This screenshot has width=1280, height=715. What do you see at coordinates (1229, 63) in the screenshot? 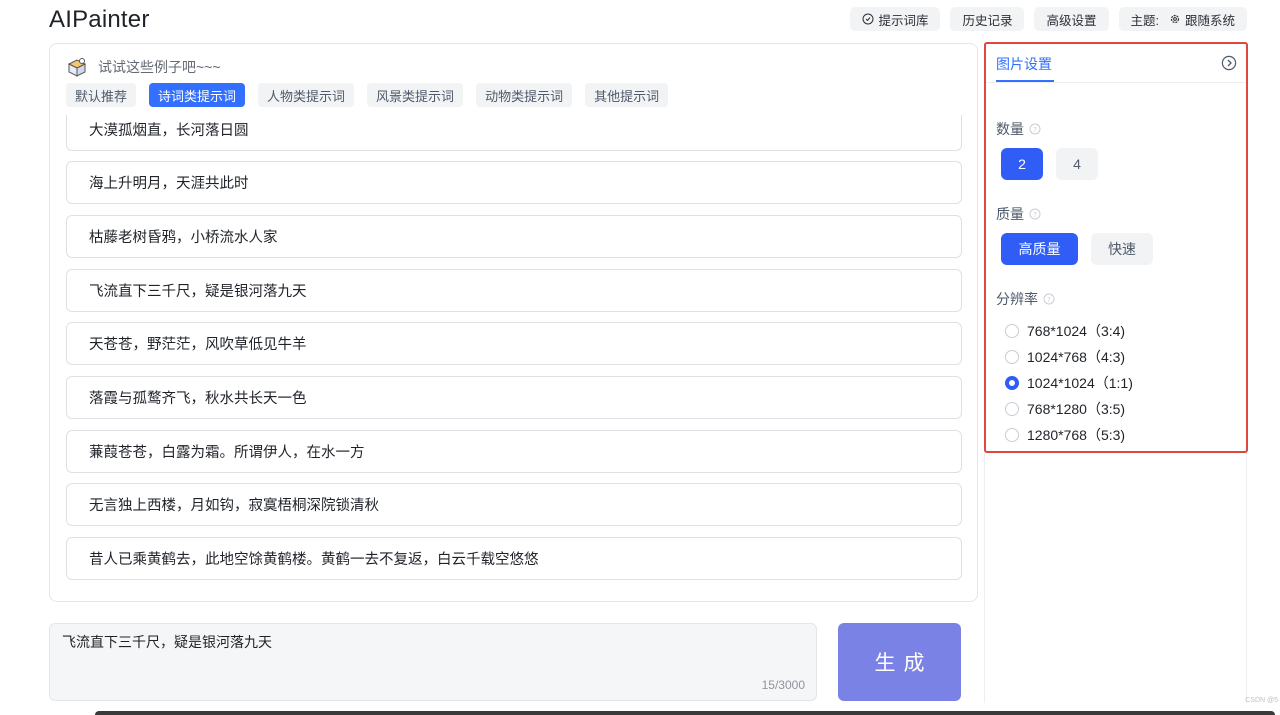
I see `chevron-right-circle-icon` at bounding box center [1229, 63].